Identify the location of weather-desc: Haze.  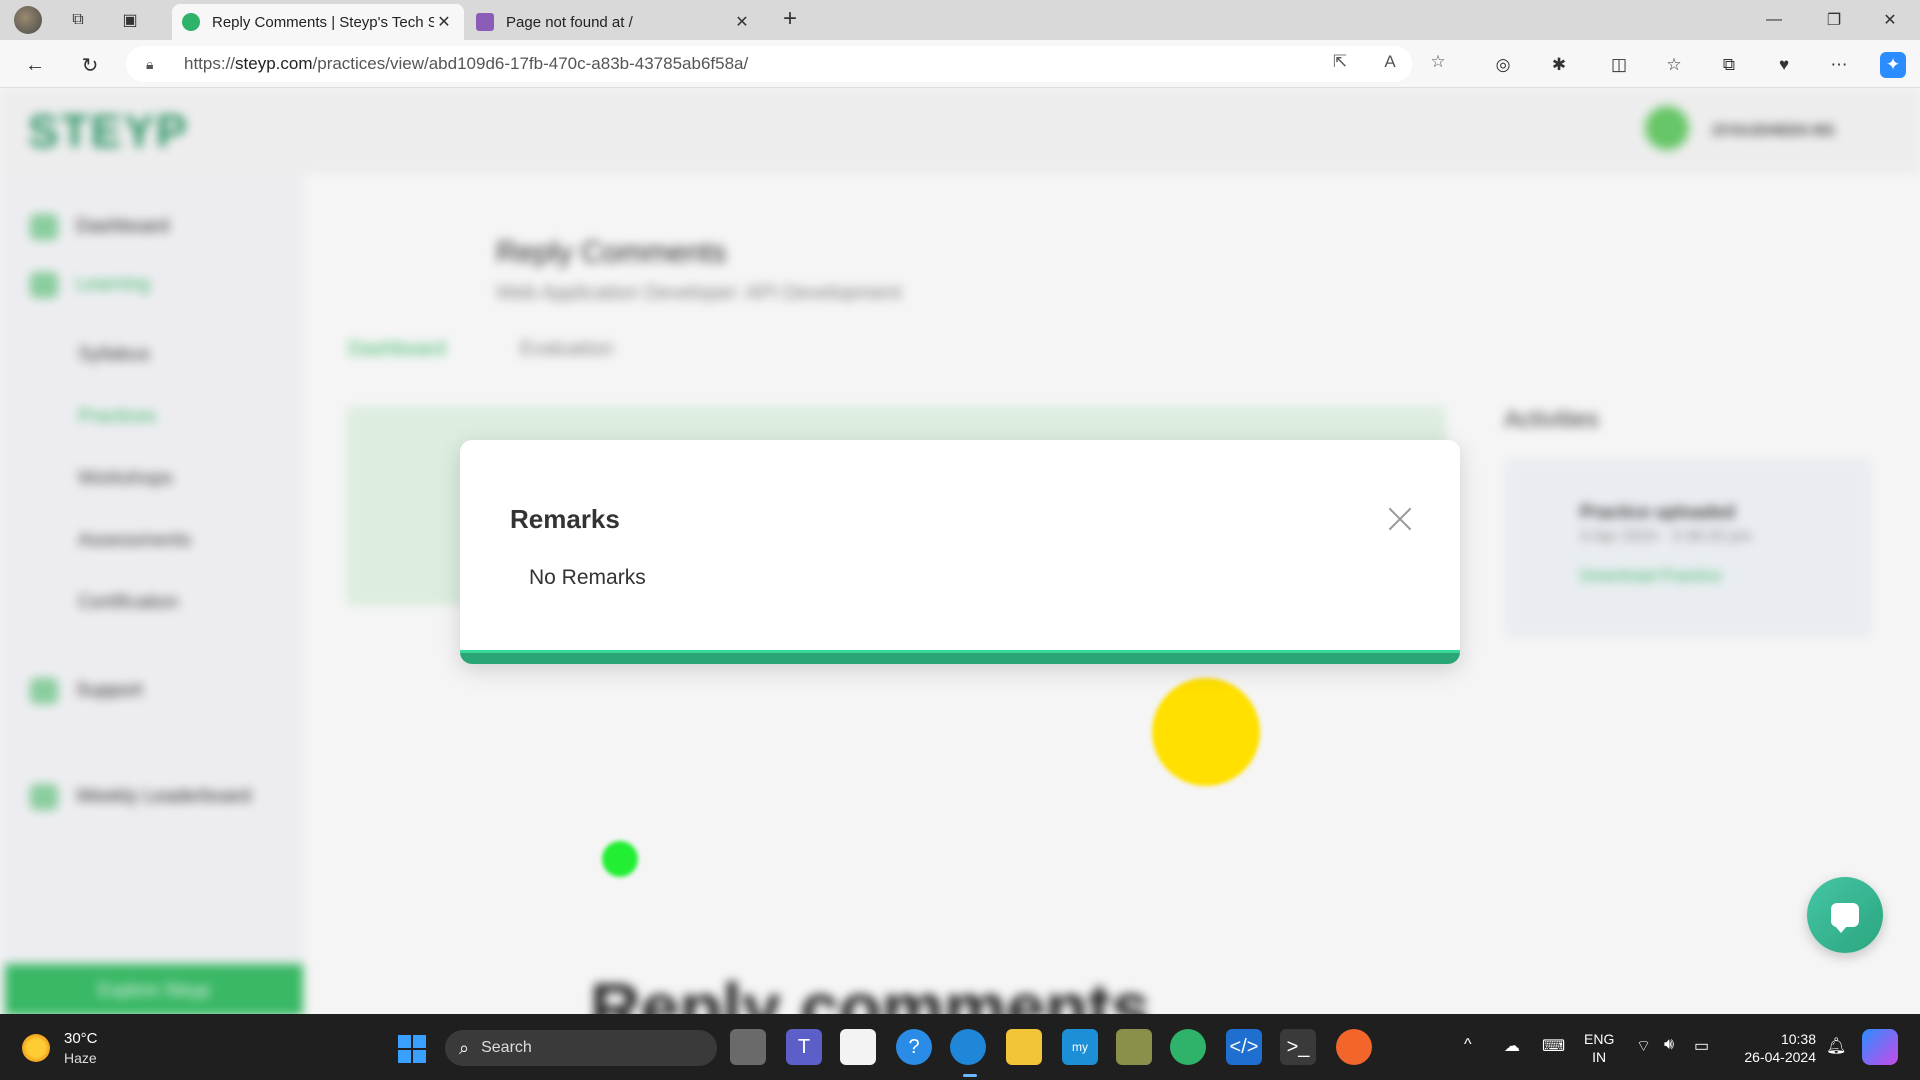
(80, 1058).